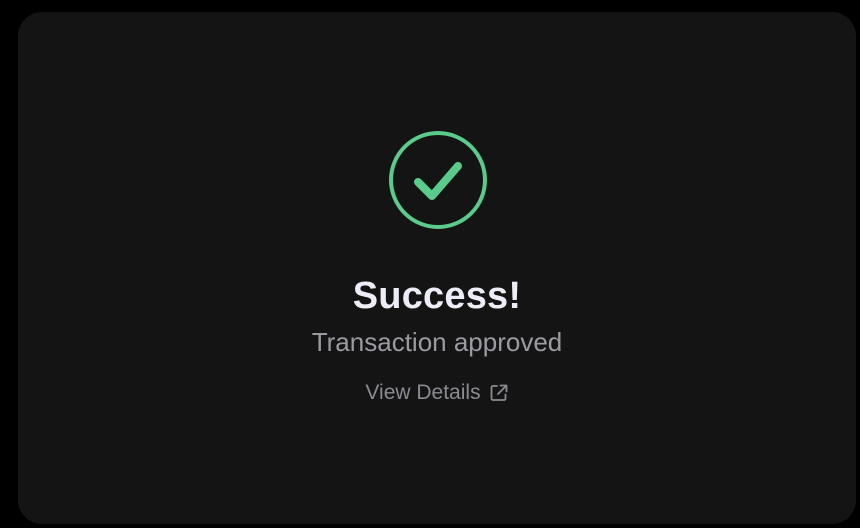 This screenshot has width=860, height=528. I want to click on view-details-link: View Details, so click(437, 393).